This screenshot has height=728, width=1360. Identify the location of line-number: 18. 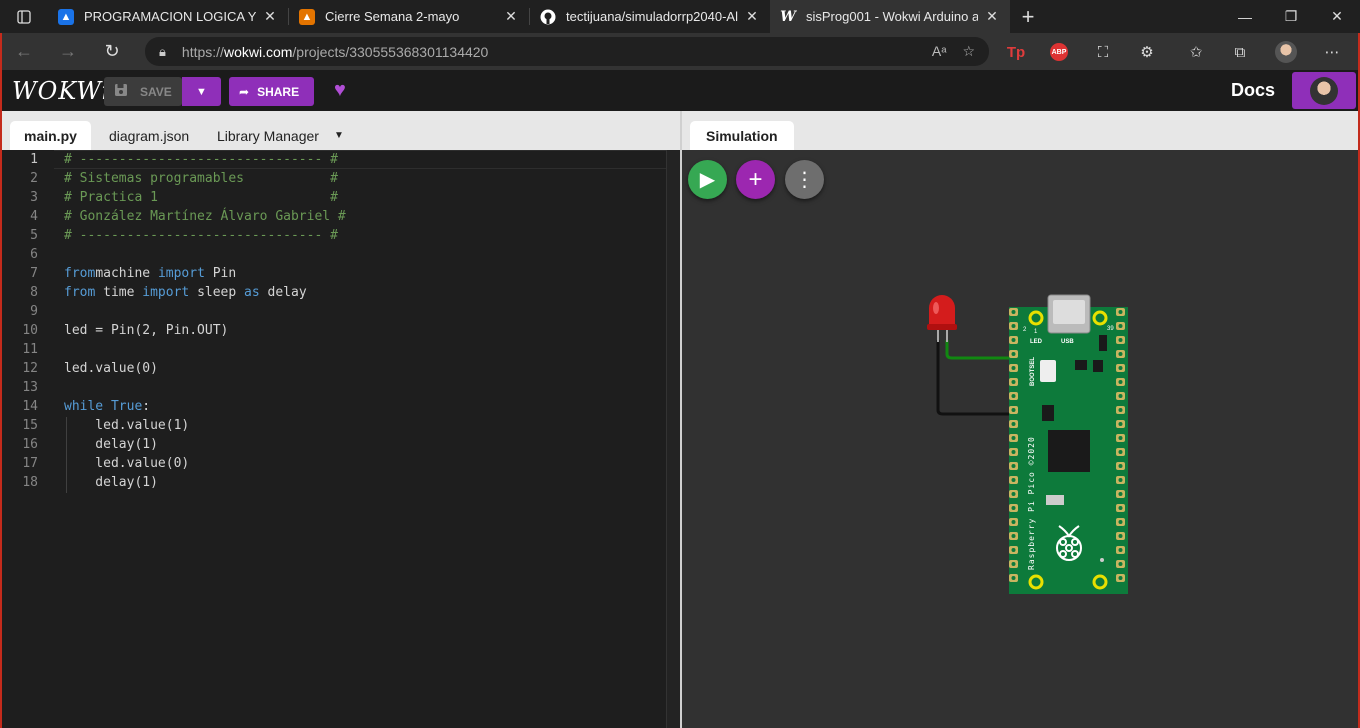
(30, 482).